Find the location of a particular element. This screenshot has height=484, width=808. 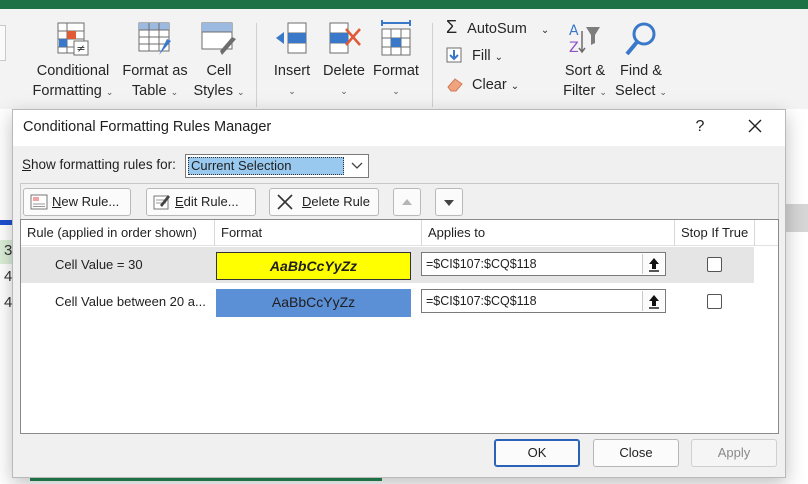

triangle-up-icon is located at coordinates (407, 202).